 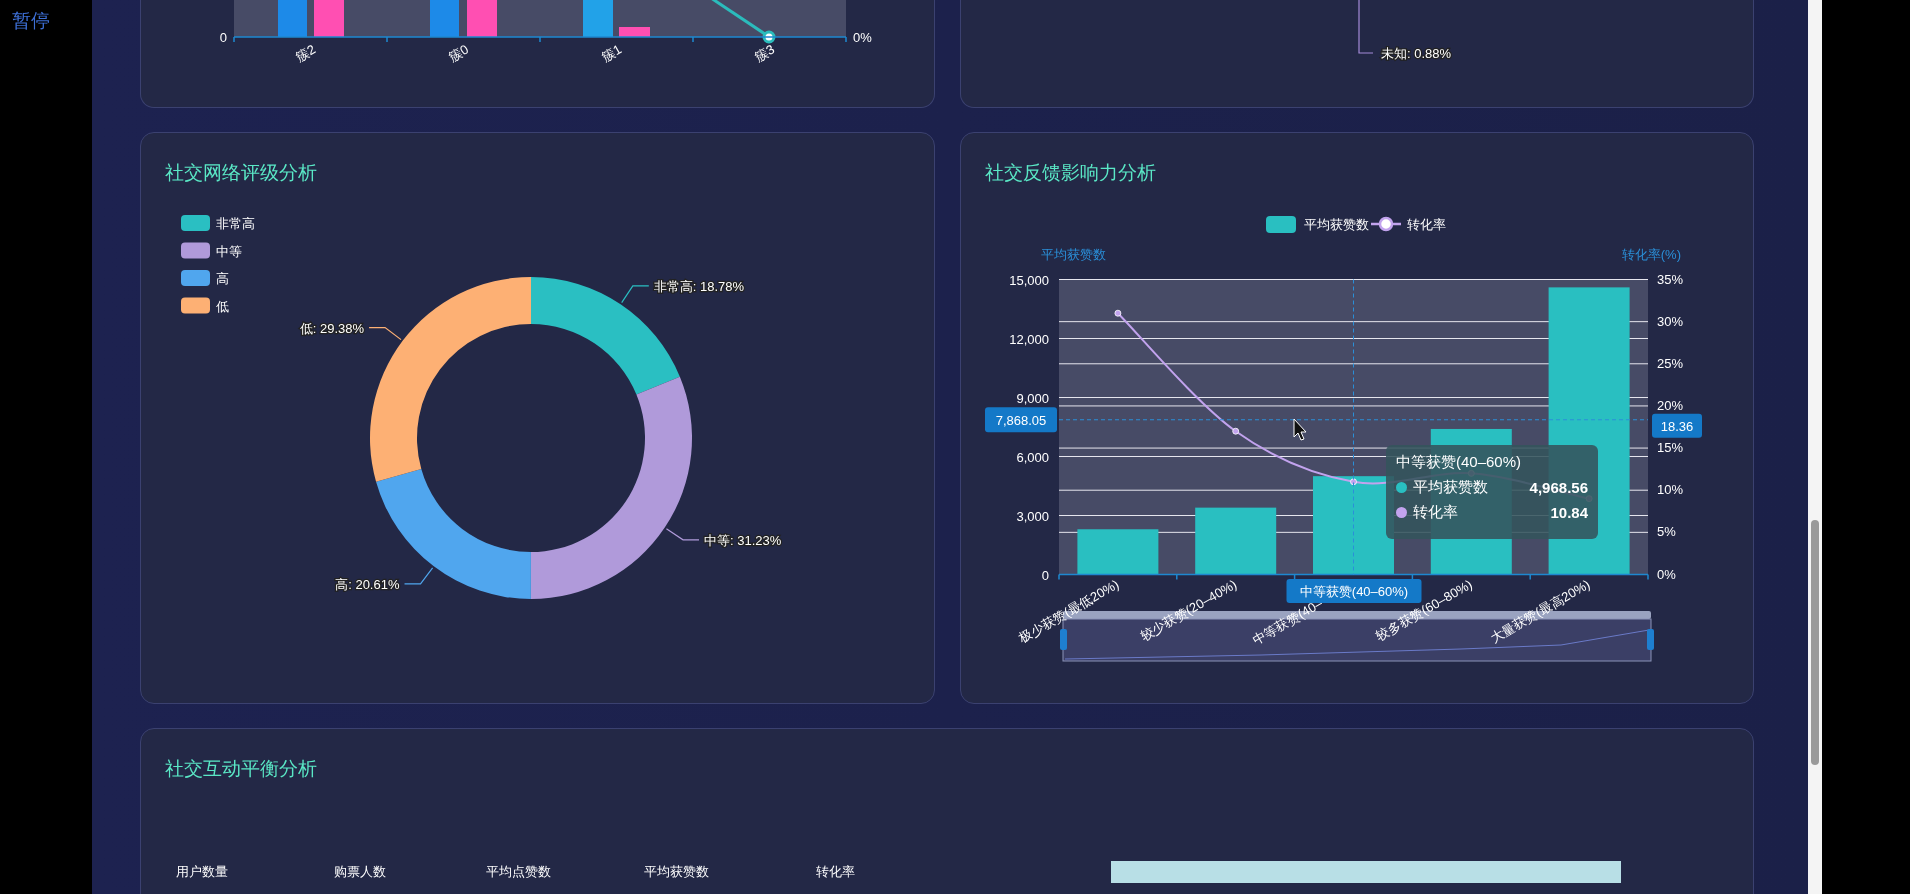 What do you see at coordinates (1558, 487) in the screenshot?
I see `tooltip-value: 4,968.56` at bounding box center [1558, 487].